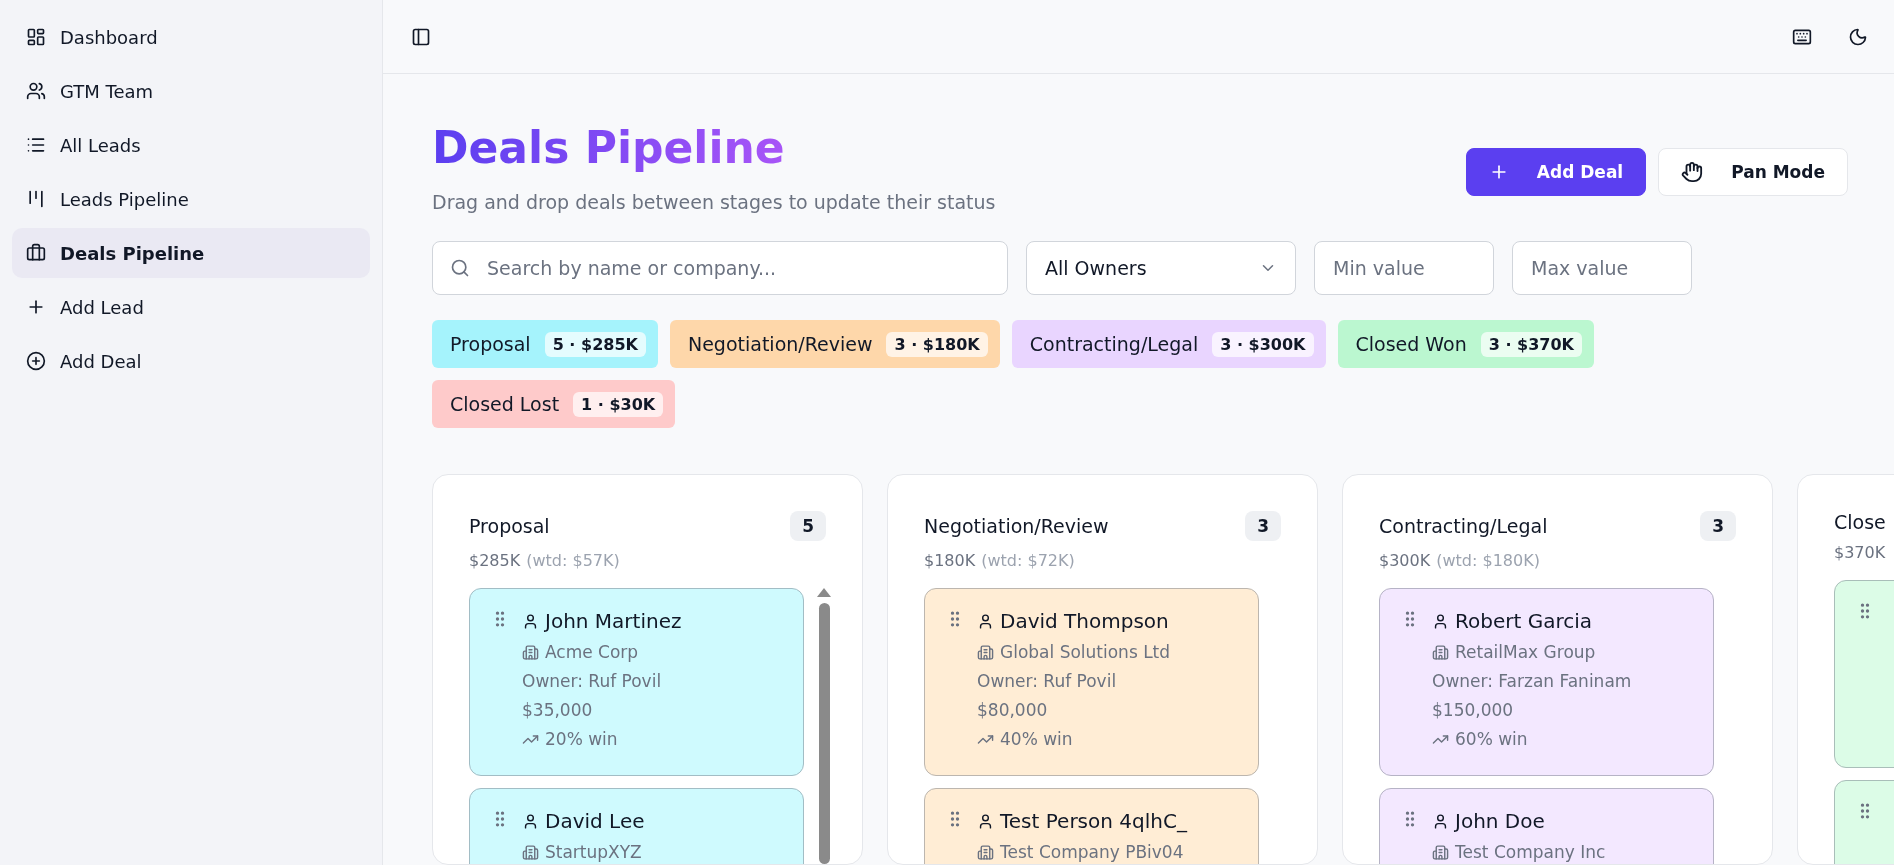  I want to click on deal-card: Robert Garcia RetailMax Group Owner: Farzan Faninam $150,000 60% win, so click(1546, 682).